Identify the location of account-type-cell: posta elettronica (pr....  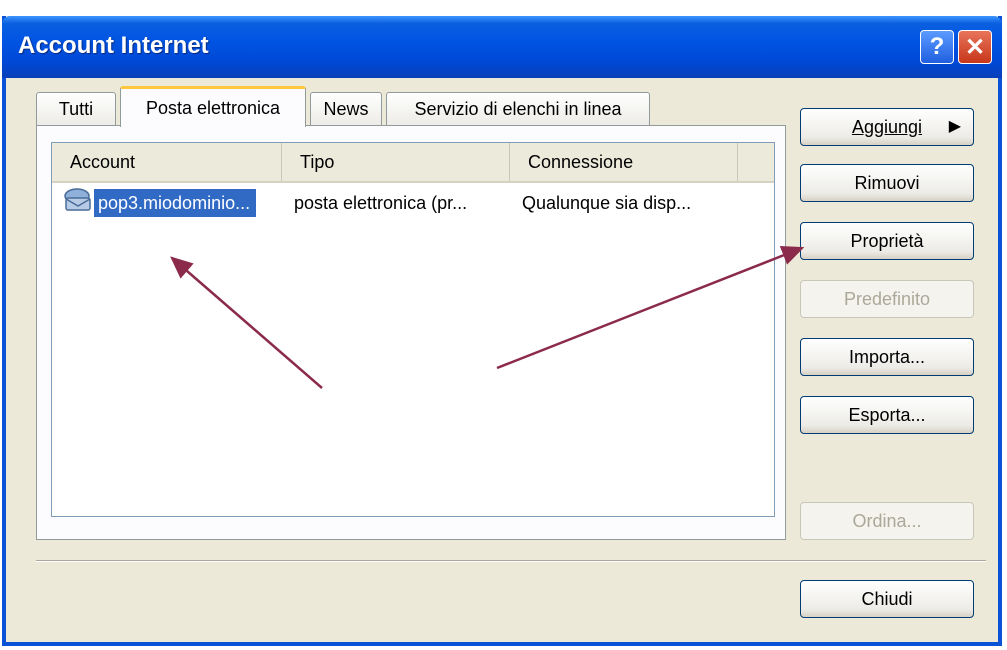
(381, 203).